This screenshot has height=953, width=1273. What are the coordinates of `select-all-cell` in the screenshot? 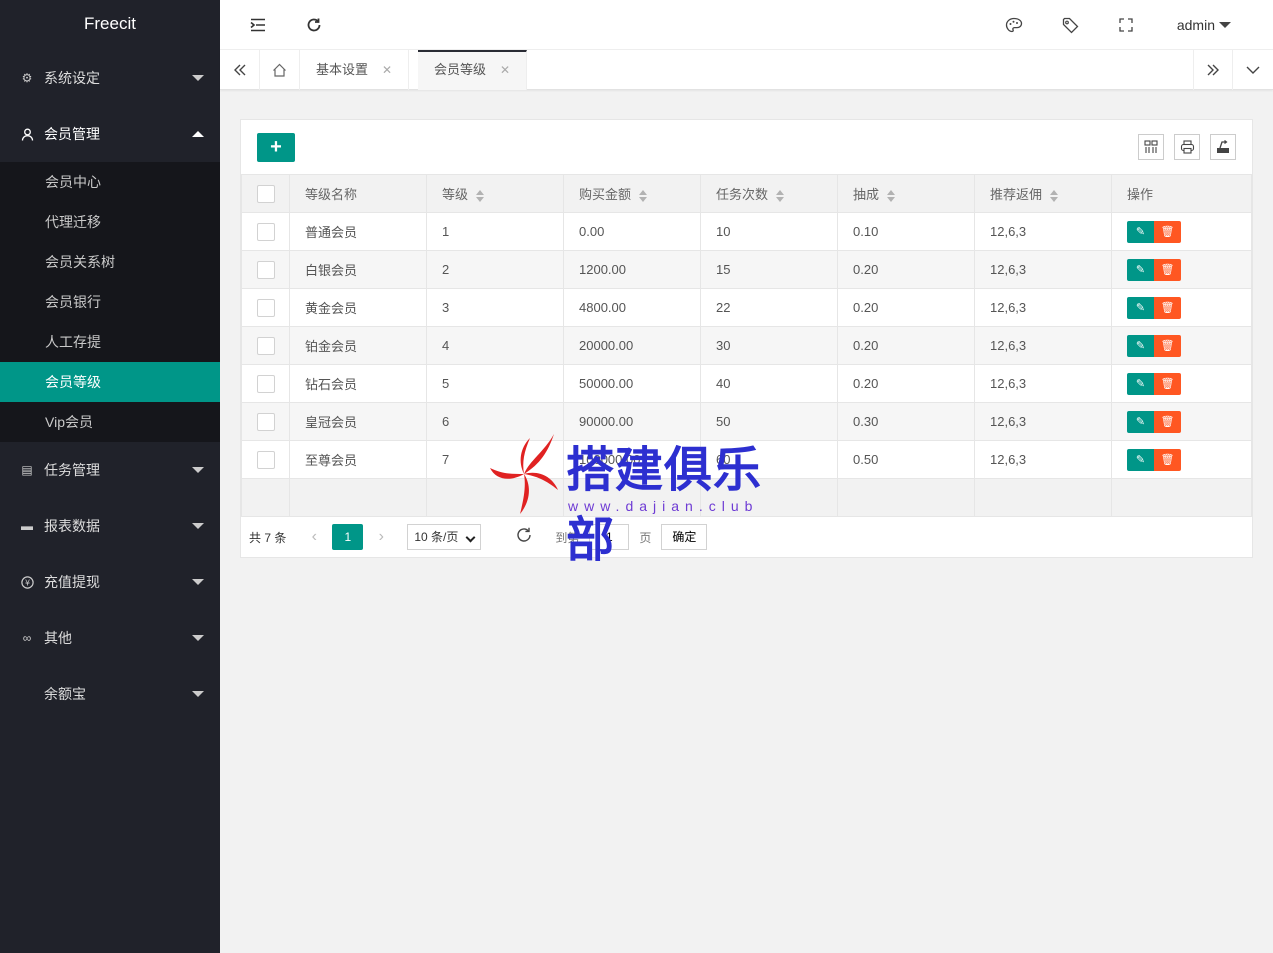 It's located at (265, 193).